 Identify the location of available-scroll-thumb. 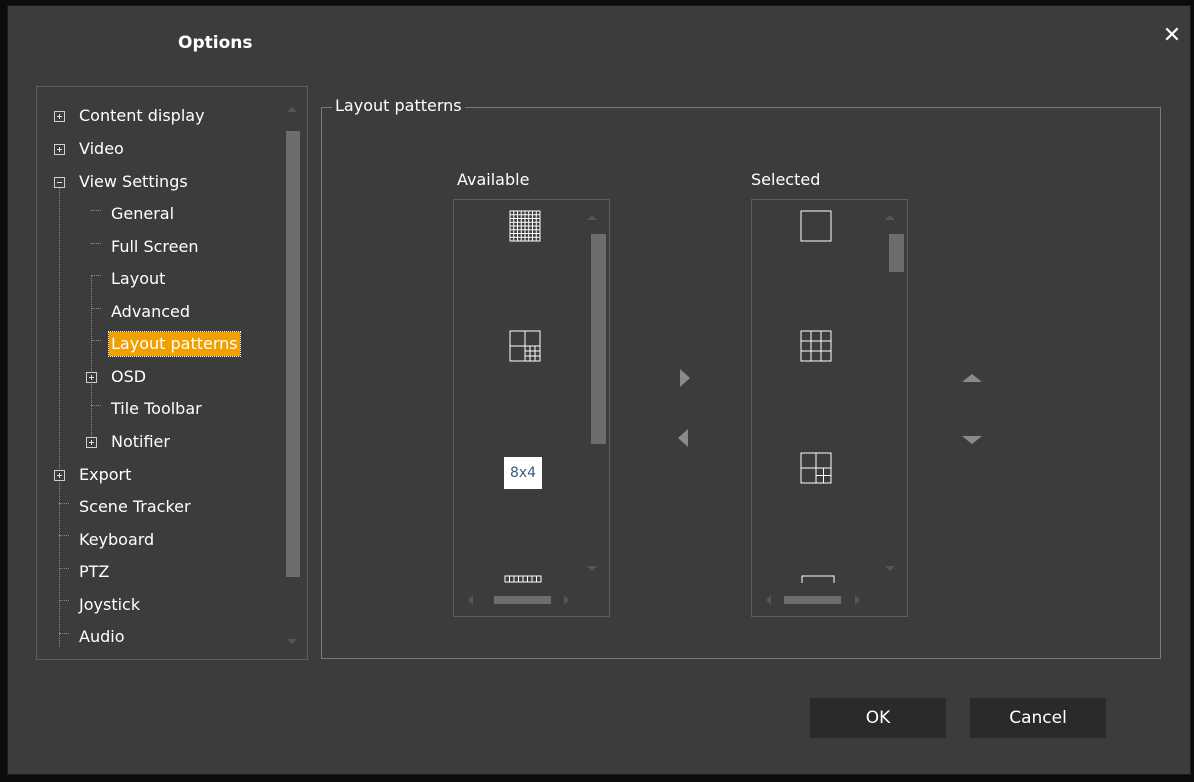
(598, 339).